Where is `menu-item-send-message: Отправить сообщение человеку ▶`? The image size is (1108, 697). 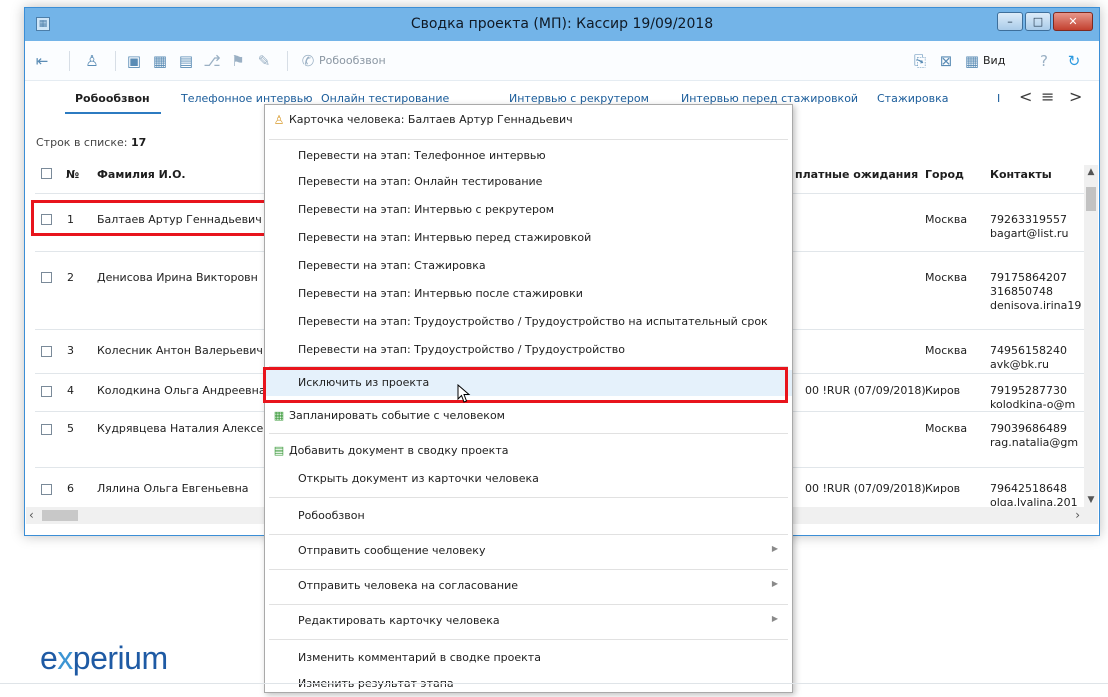
menu-item-send-message: Отправить сообщение человеку ▶ is located at coordinates (528, 551).